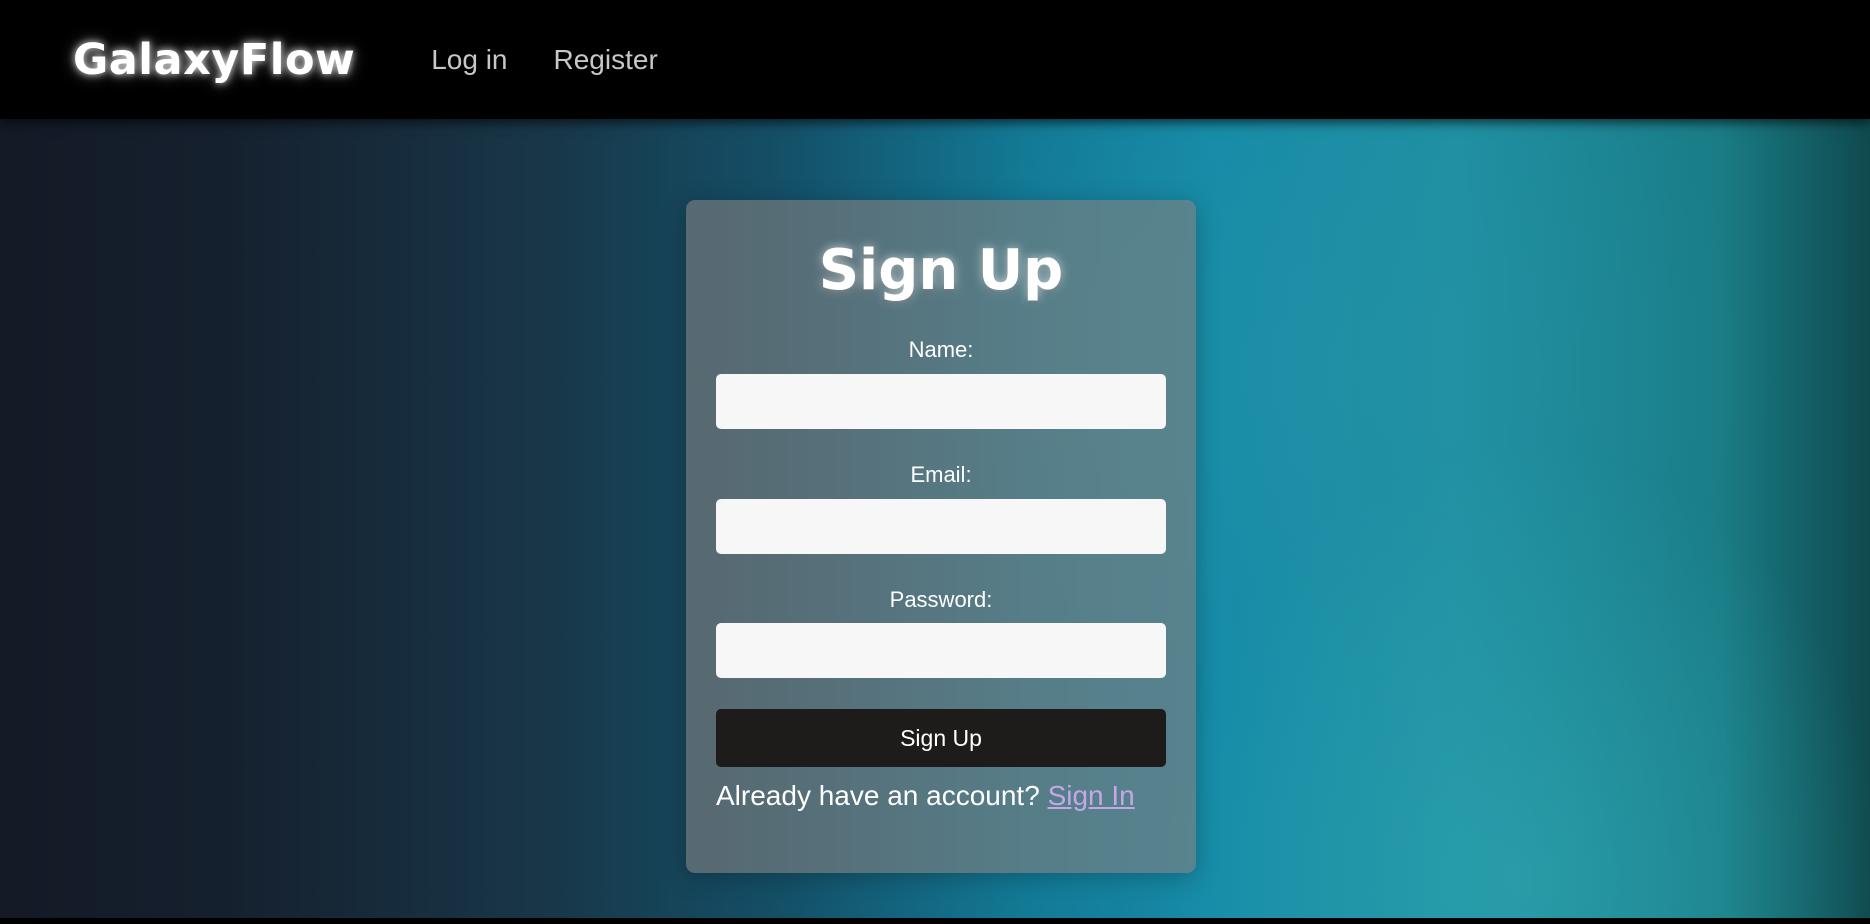  Describe the element at coordinates (941, 349) in the screenshot. I see `name-label: Name:` at that location.